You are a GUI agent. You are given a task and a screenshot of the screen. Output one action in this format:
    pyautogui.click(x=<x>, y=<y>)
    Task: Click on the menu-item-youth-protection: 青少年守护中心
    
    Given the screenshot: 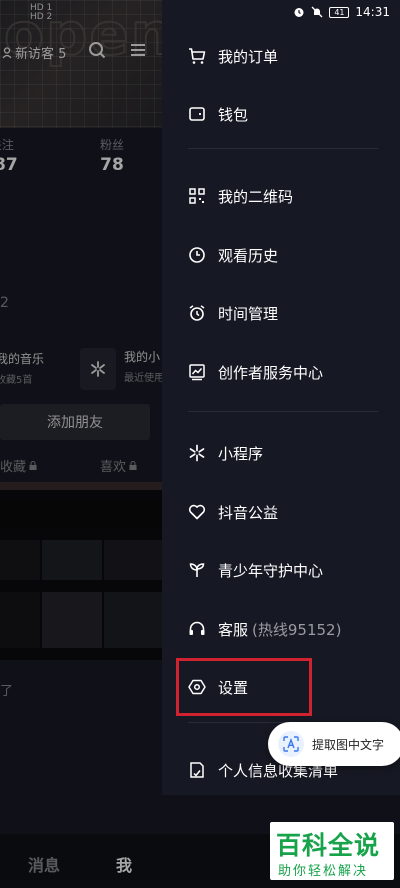 What is the action you would take?
    pyautogui.click(x=255, y=570)
    